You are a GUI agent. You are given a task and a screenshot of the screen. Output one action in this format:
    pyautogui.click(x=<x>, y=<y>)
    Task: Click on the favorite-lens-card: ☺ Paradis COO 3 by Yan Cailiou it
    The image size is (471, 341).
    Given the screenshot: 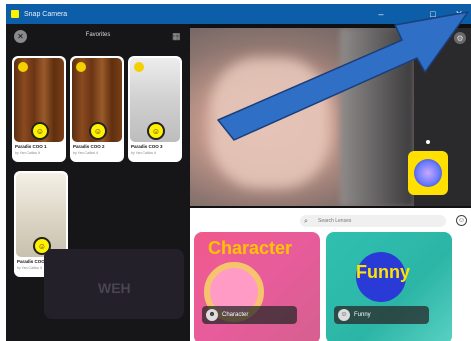 What is the action you would take?
    pyautogui.click(x=155, y=109)
    